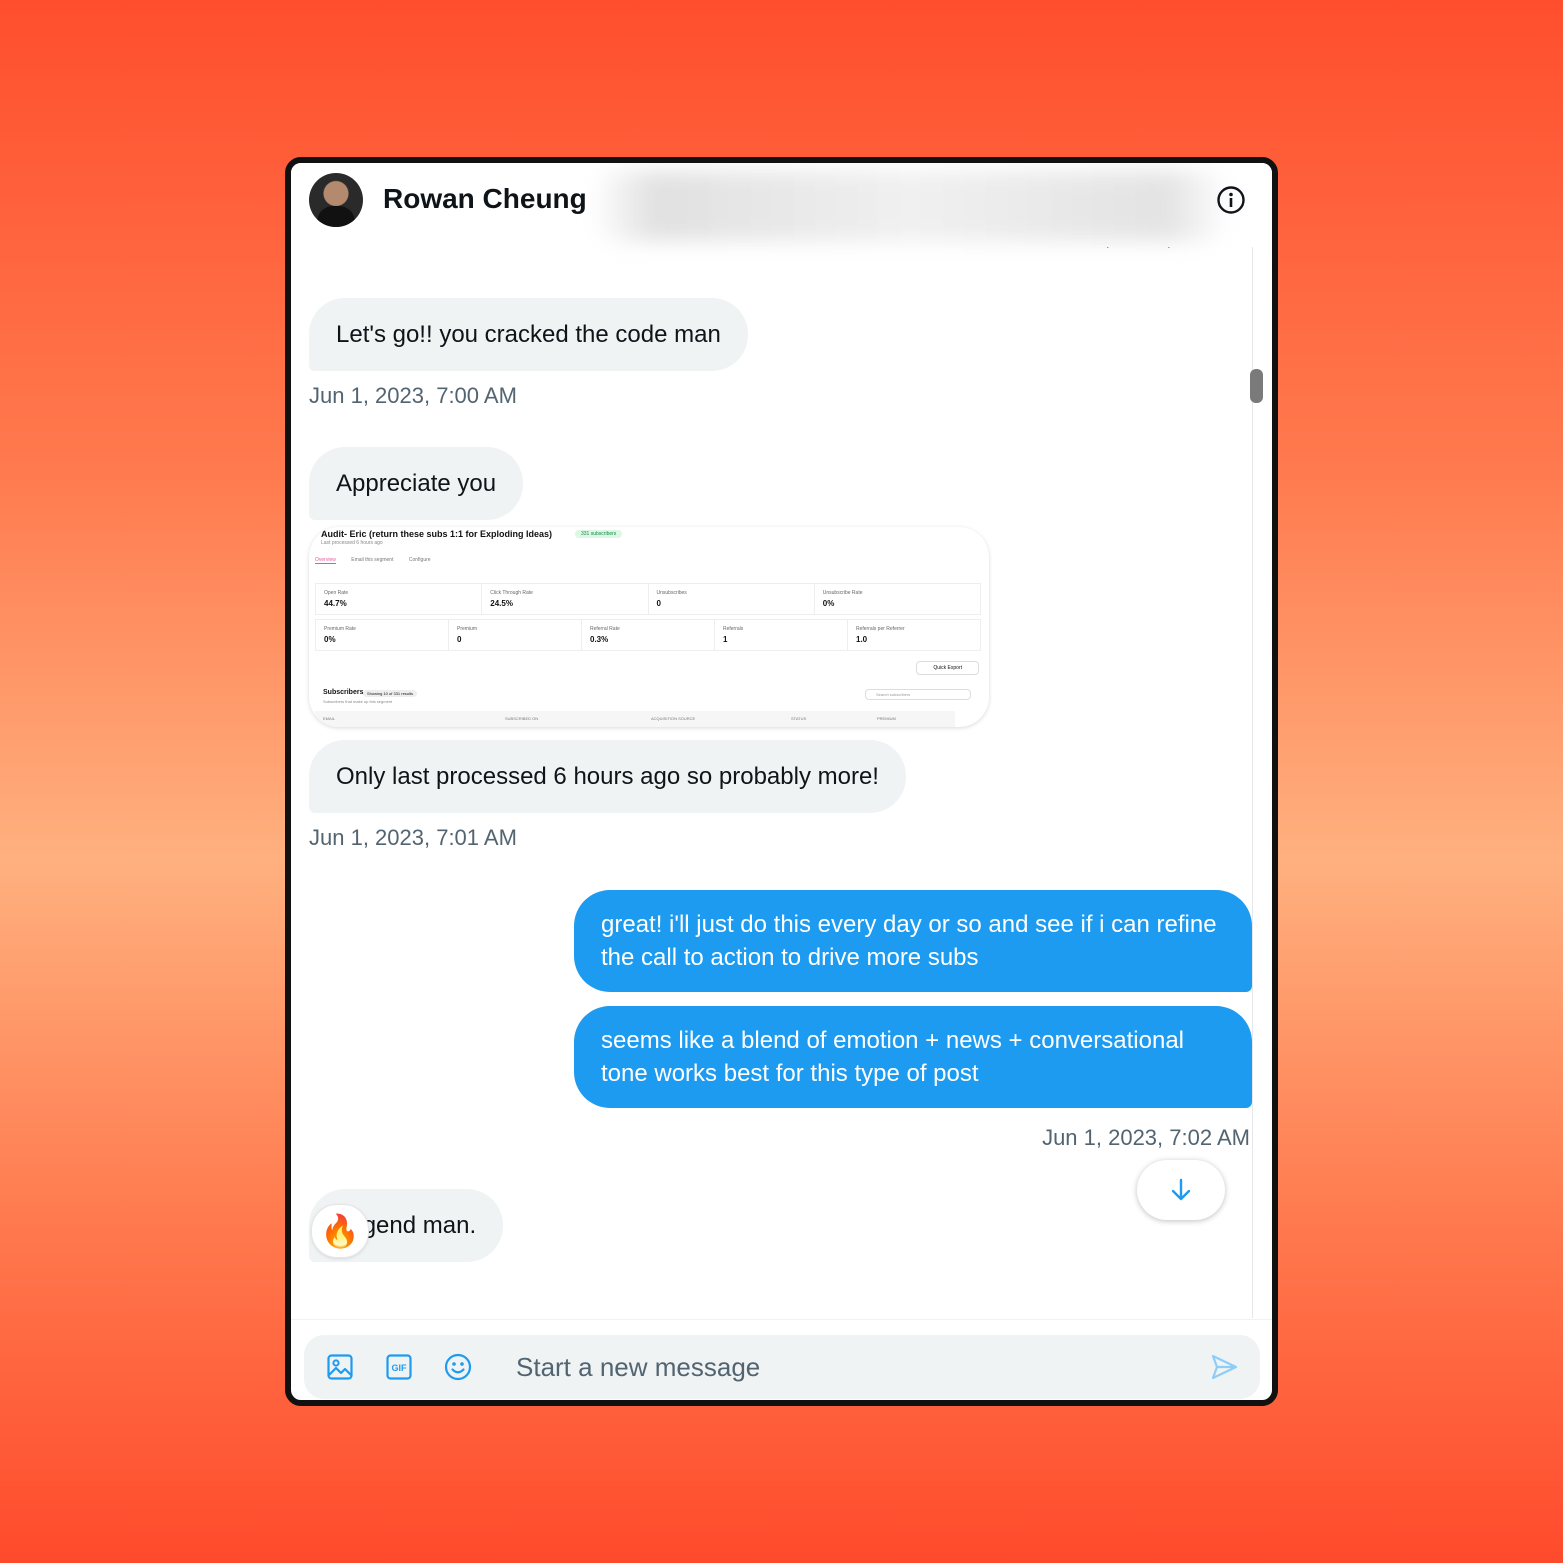  I want to click on info-icon, so click(1231, 200).